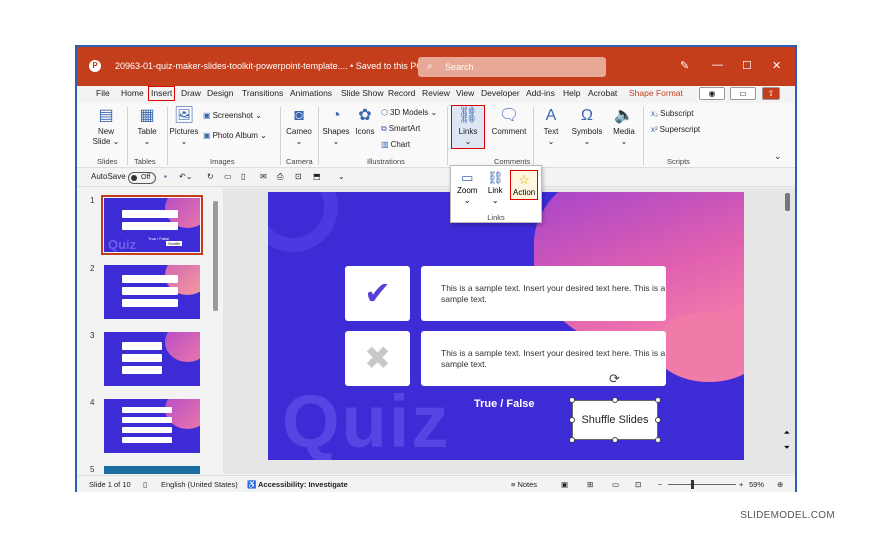 This screenshot has height=539, width=870. I want to click on sorter-view-icon: ⊞, so click(590, 484).